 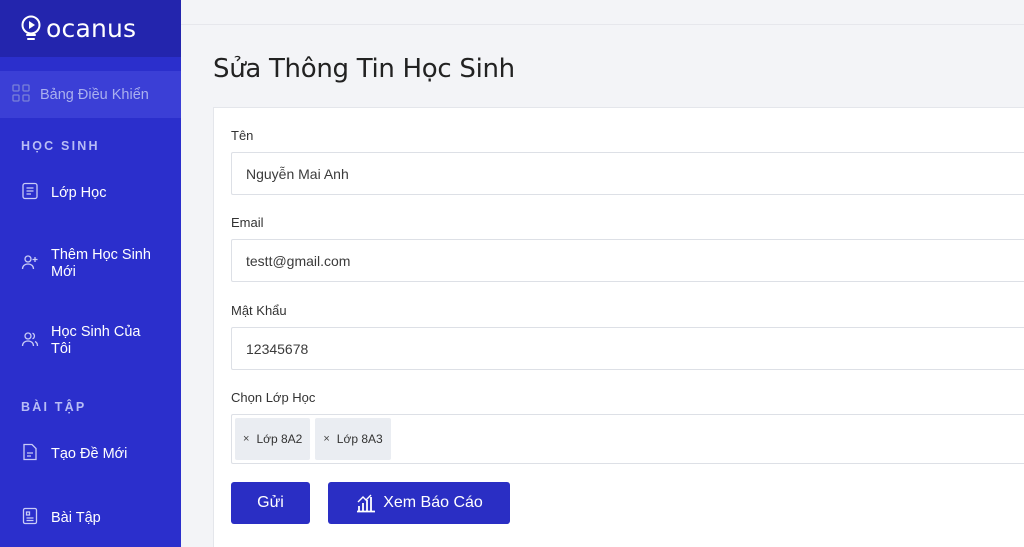 What do you see at coordinates (359, 439) in the screenshot?
I see `class-tag-label: Lớp 8A3` at bounding box center [359, 439].